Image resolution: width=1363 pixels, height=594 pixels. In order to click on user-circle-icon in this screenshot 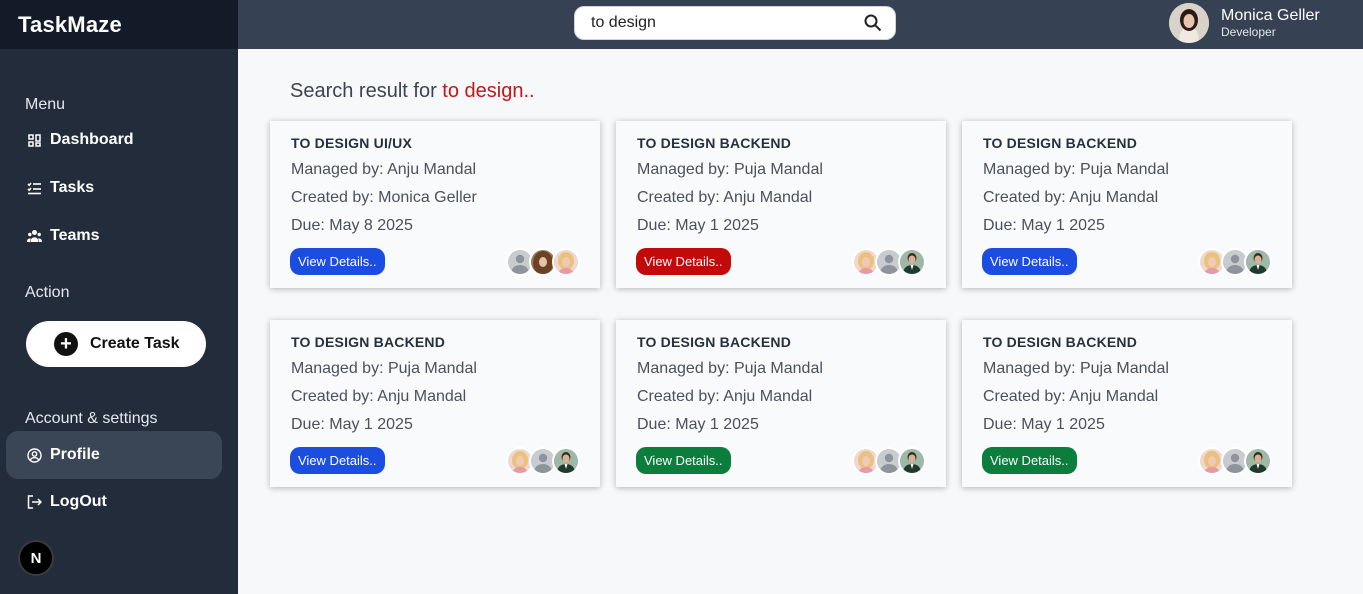, I will do `click(34, 455)`.